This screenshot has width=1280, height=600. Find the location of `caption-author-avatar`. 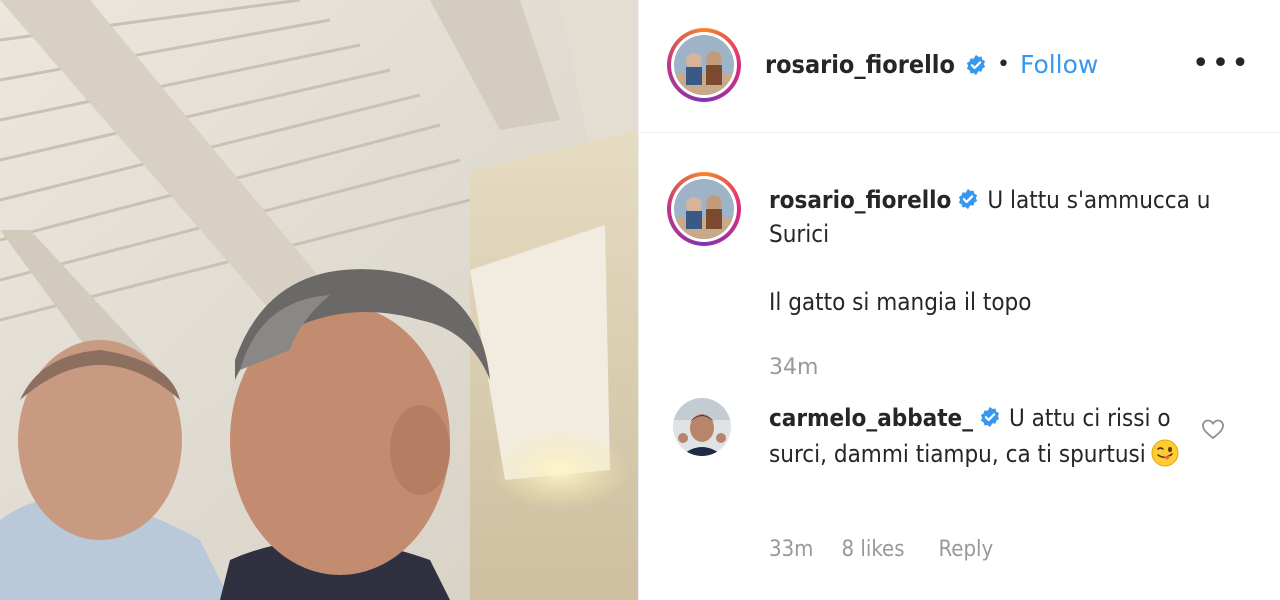

caption-author-avatar is located at coordinates (704, 209).